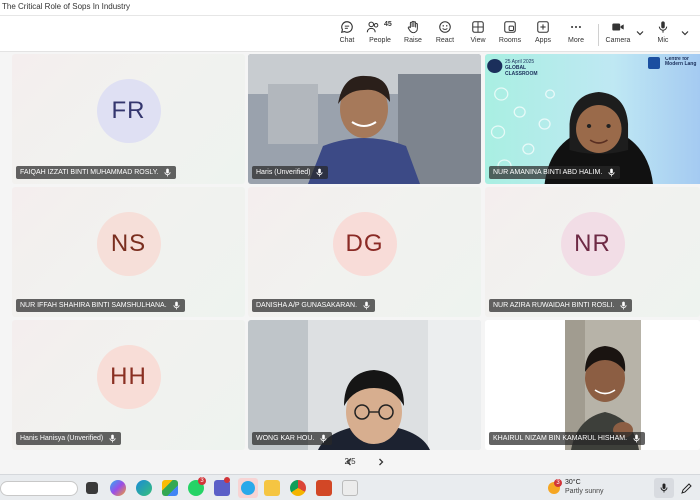 This screenshot has height=500, width=700. I want to click on participant-tile: HH Hanis Hanisya (Unverified), so click(128, 385).